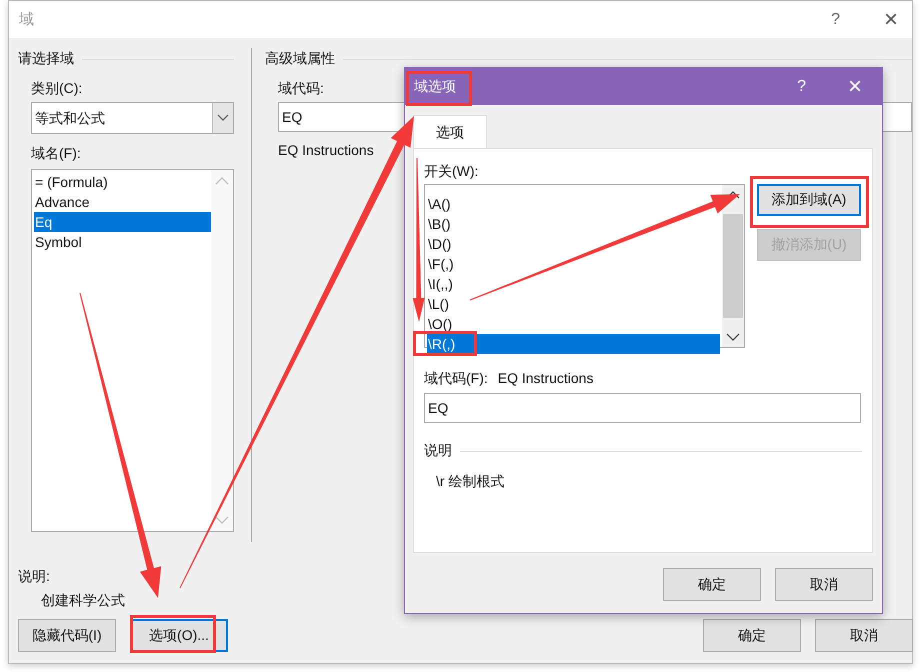 Image resolution: width=923 pixels, height=672 pixels. I want to click on chevron-down-icon, so click(223, 118).